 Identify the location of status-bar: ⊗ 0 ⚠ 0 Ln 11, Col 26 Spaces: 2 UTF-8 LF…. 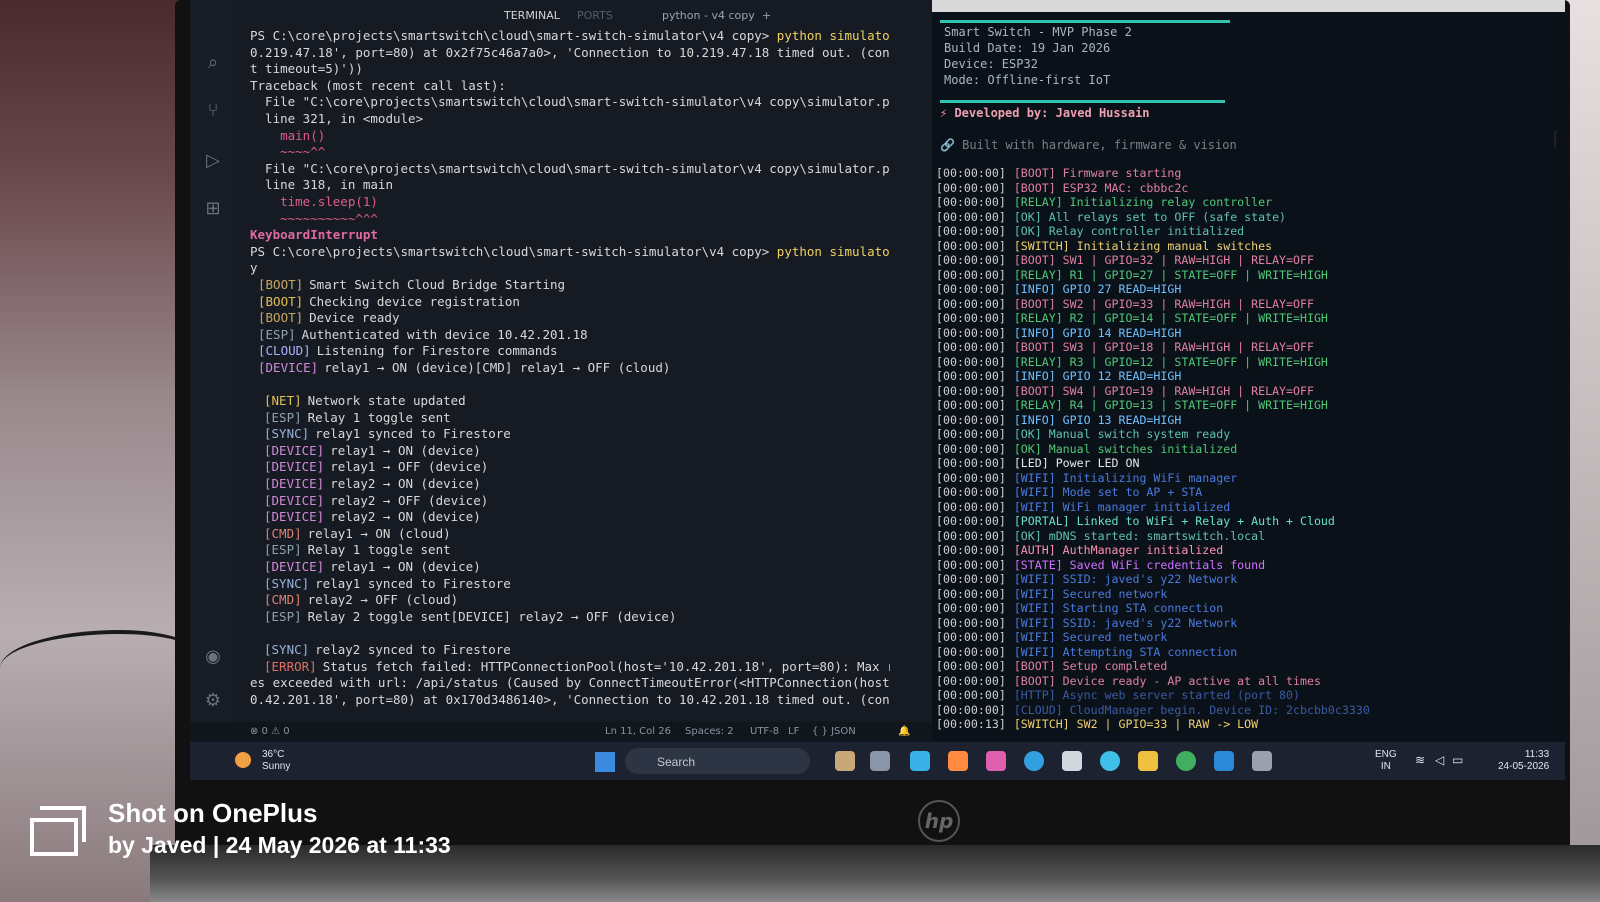
(565, 732).